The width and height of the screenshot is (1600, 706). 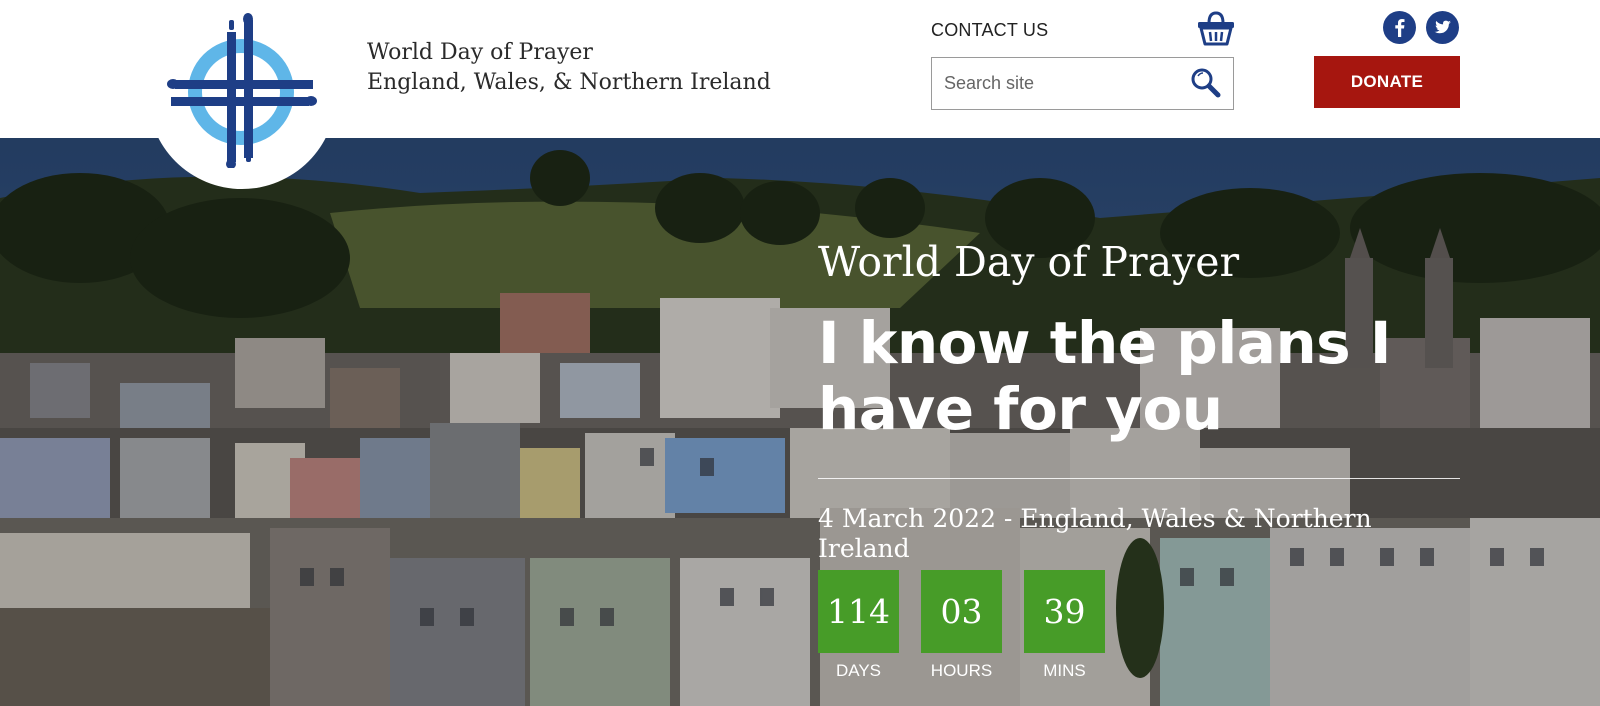 I want to click on world-day-of-prayer-cross-logo, so click(x=242, y=91).